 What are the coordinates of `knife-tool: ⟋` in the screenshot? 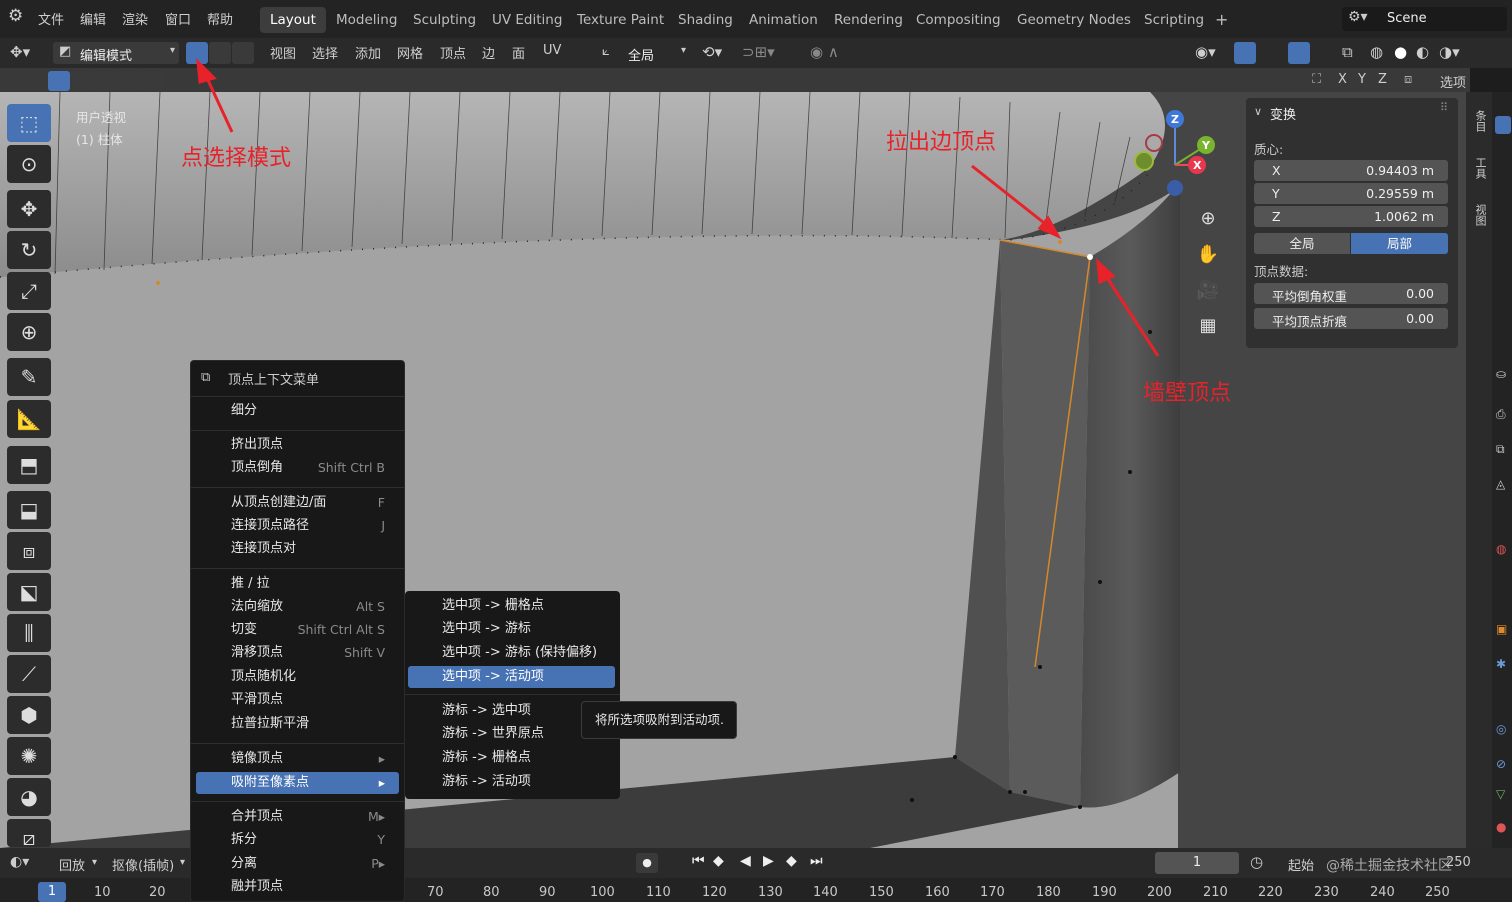 It's located at (29, 674).